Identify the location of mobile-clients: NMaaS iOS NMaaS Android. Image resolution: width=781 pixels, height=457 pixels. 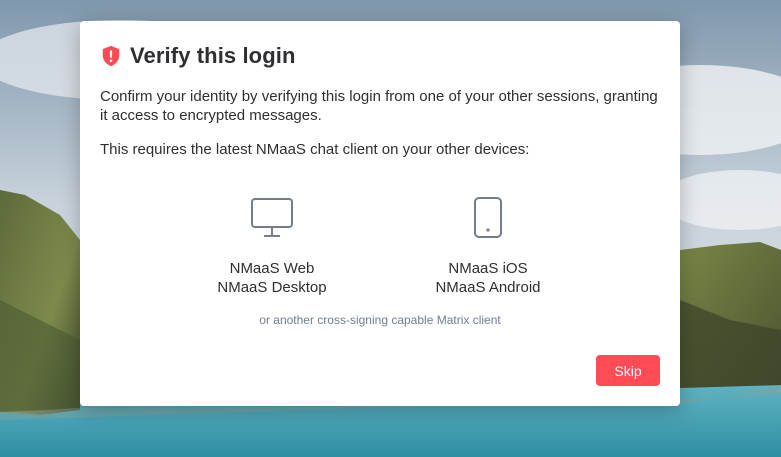
(488, 247).